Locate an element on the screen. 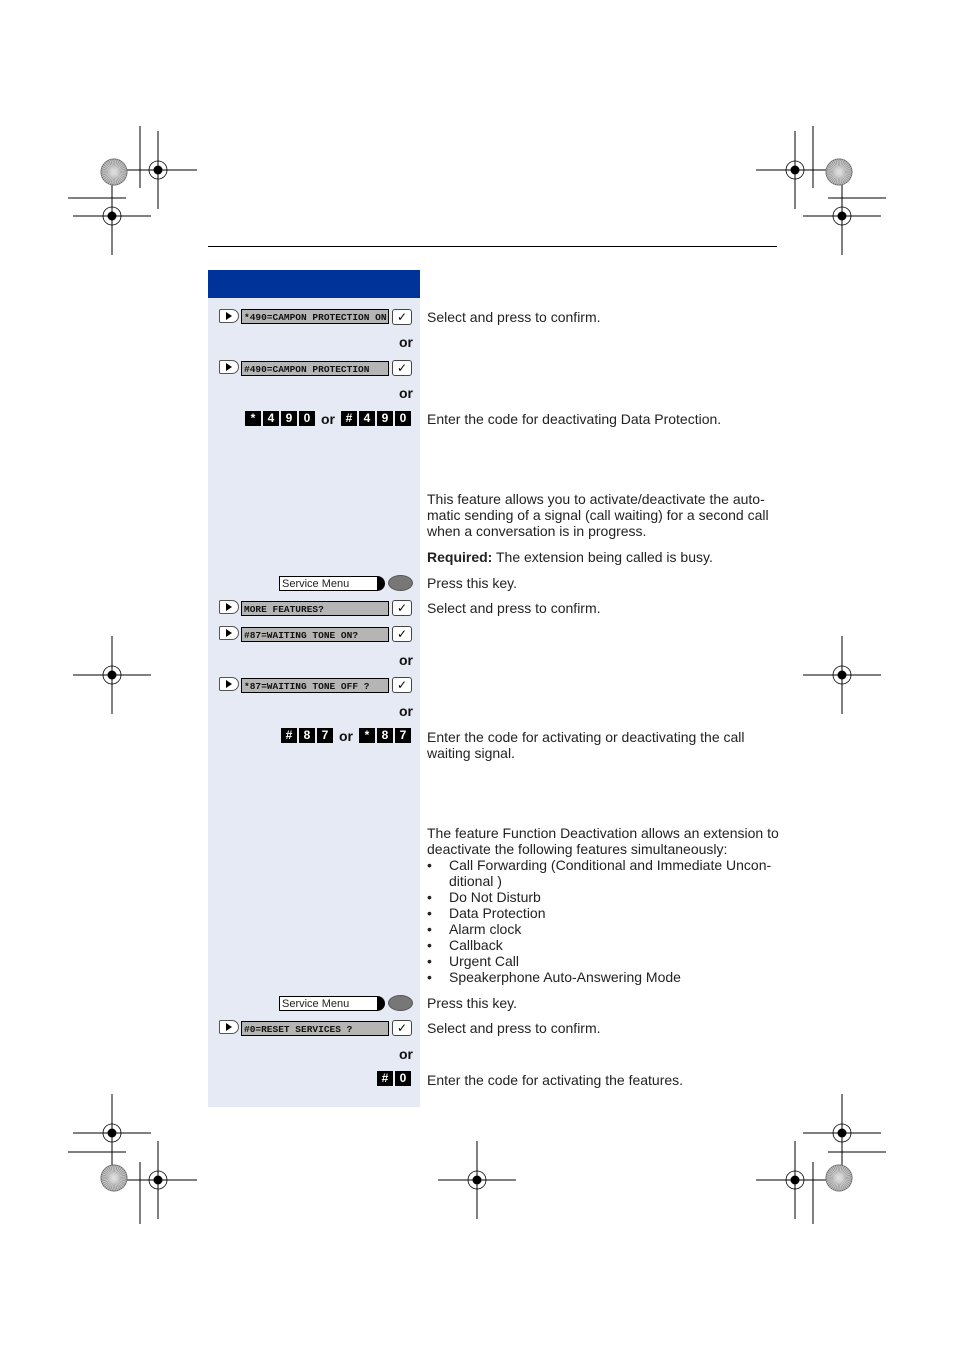  feature-list-item-text: Callback is located at coordinates (476, 945).